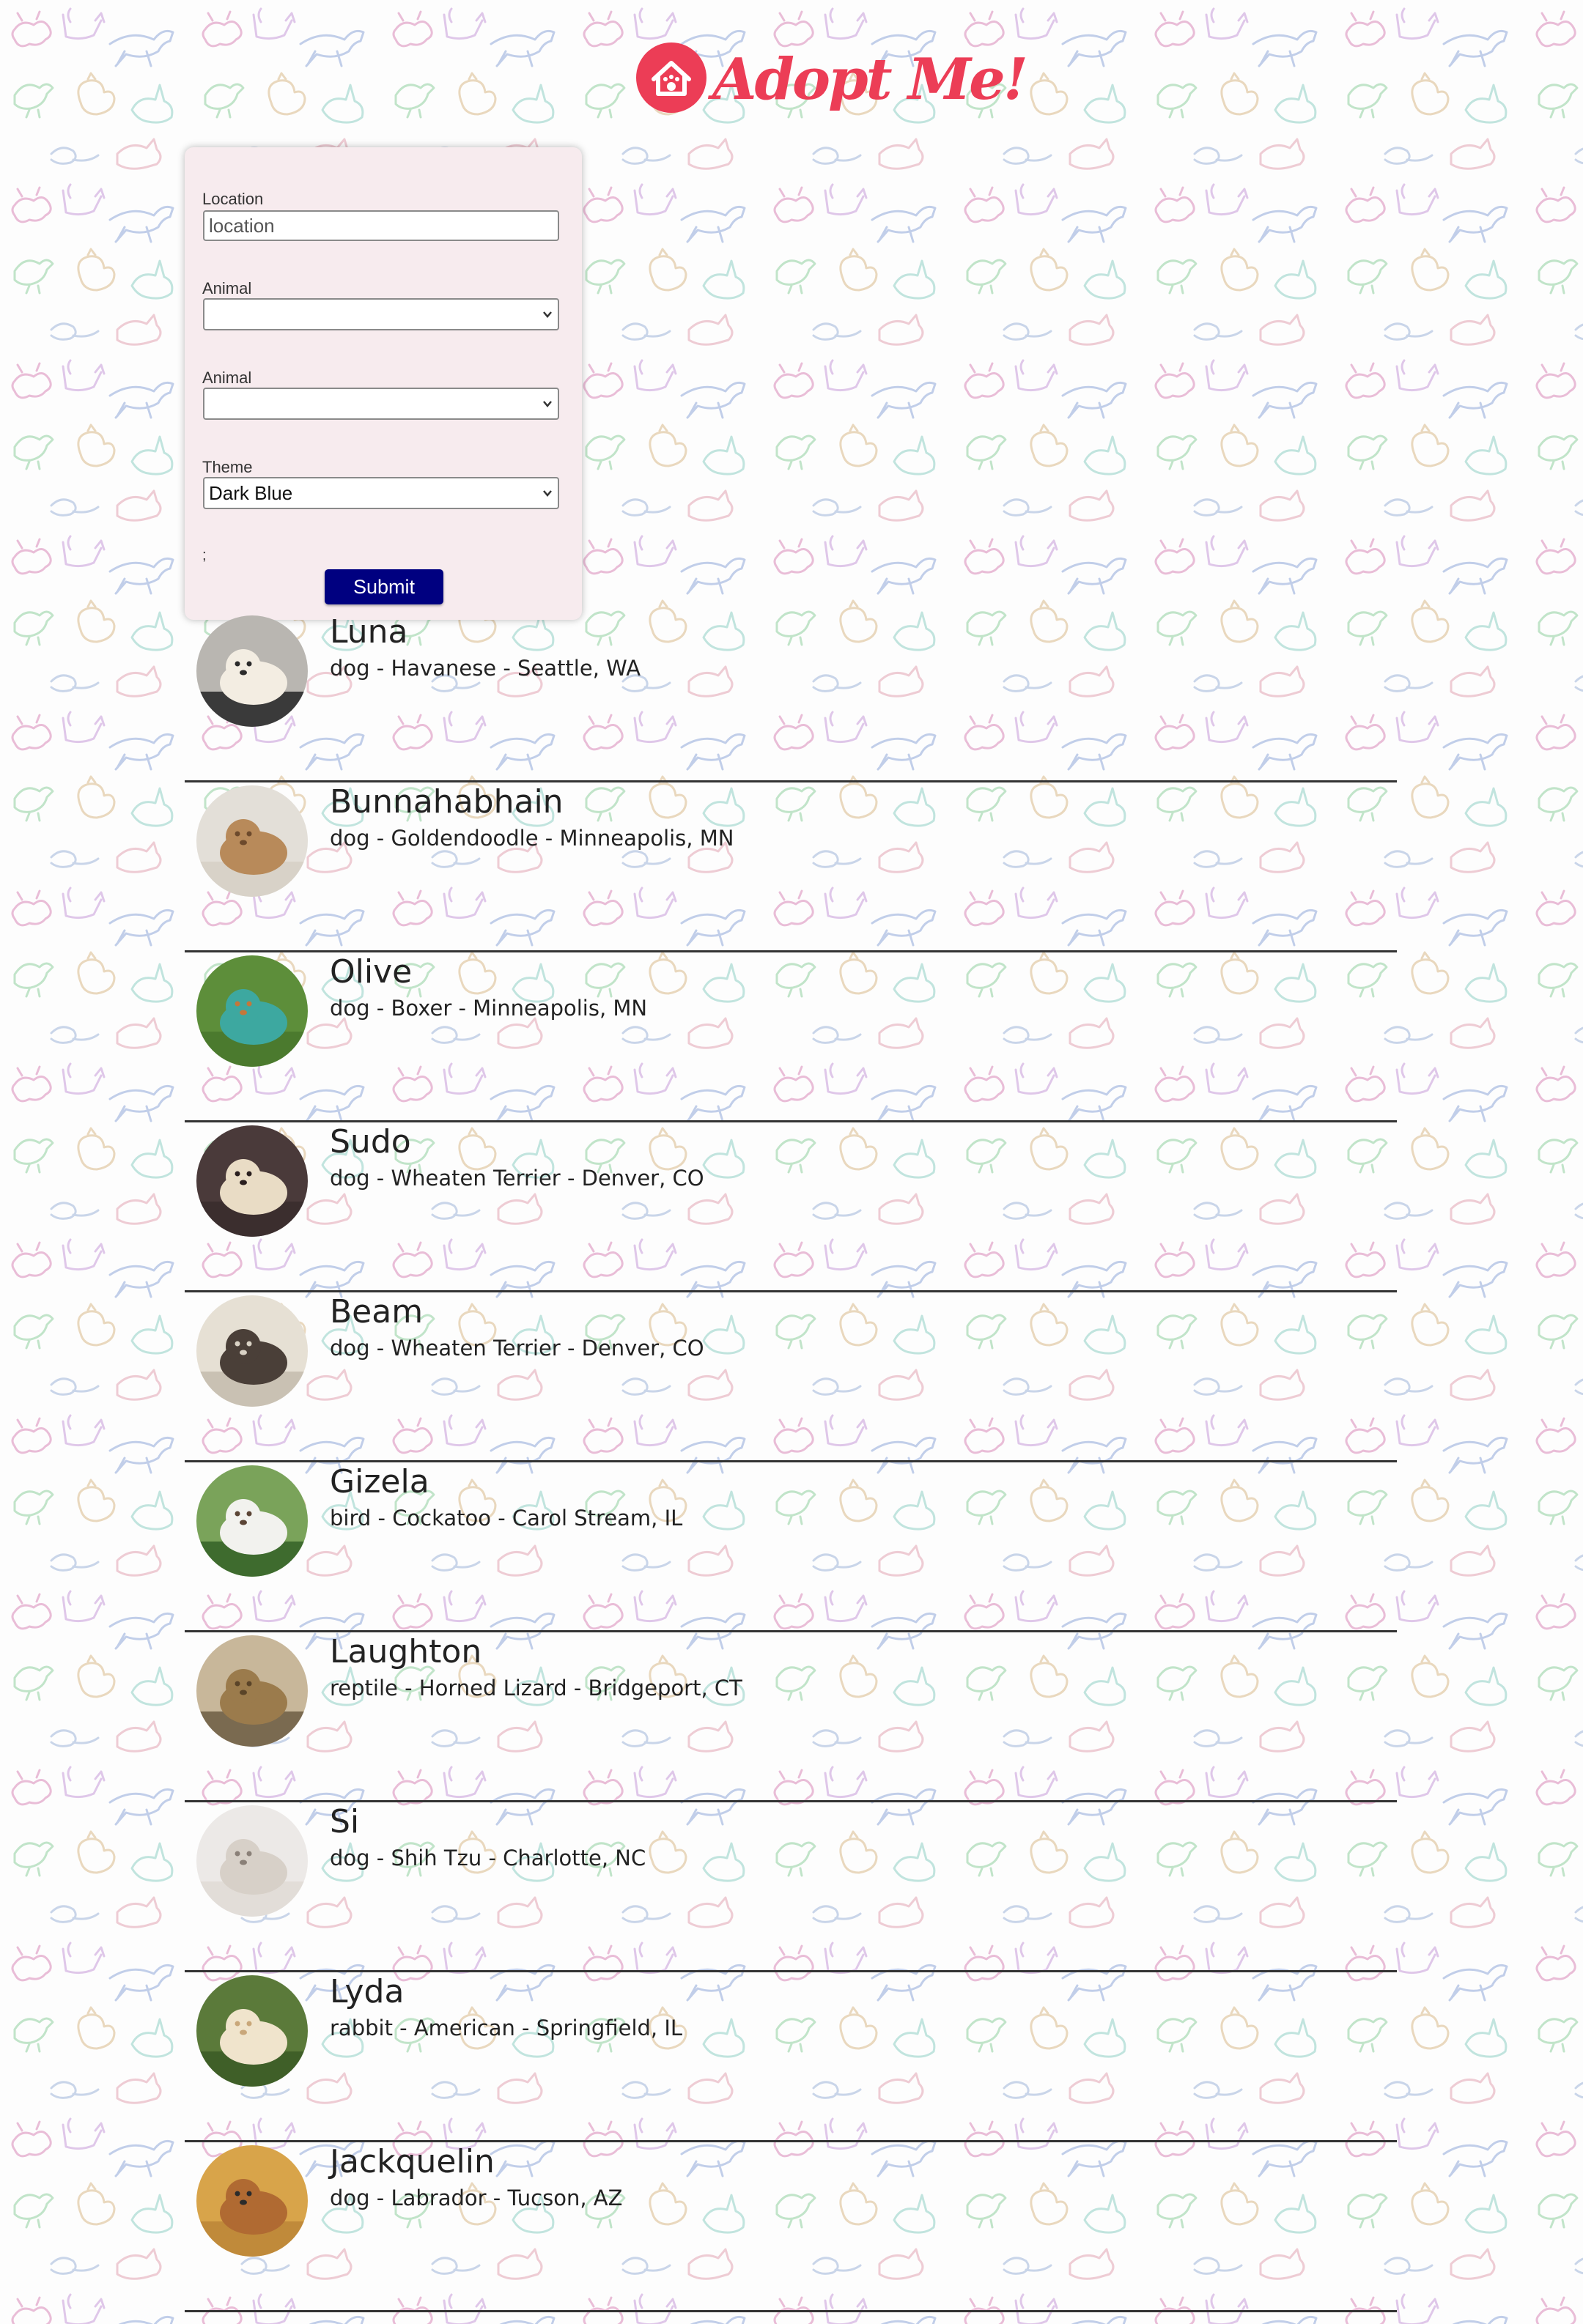 The width and height of the screenshot is (1583, 2324). What do you see at coordinates (379, 1481) in the screenshot?
I see `pet-name: Gizela` at bounding box center [379, 1481].